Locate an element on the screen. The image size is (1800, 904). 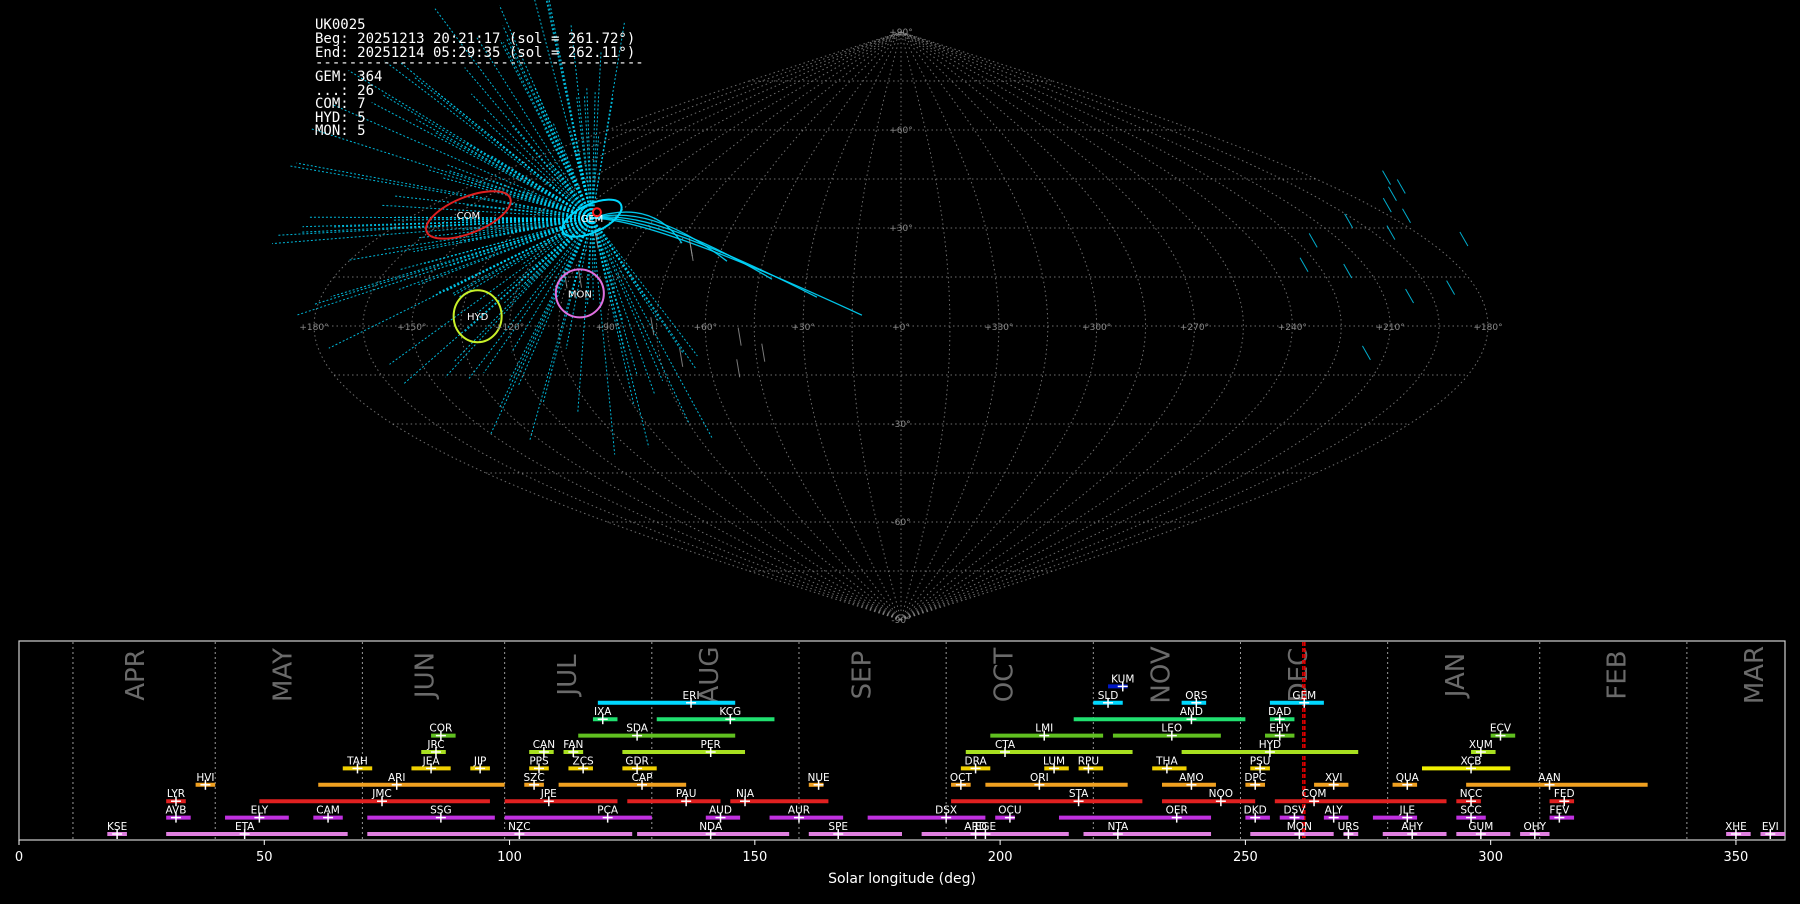
shower-code: TAH is located at coordinates (357, 761).